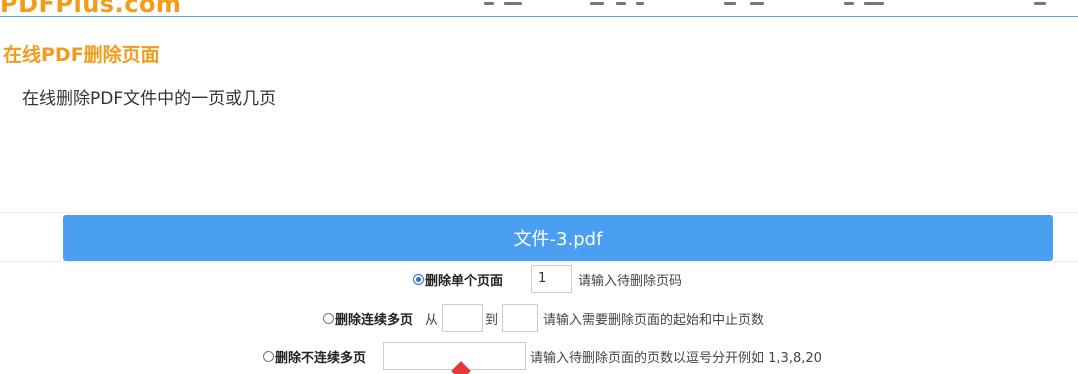  I want to click on option-delete-single: 删除单个页面 1 请输入待删除页码, so click(547, 279).